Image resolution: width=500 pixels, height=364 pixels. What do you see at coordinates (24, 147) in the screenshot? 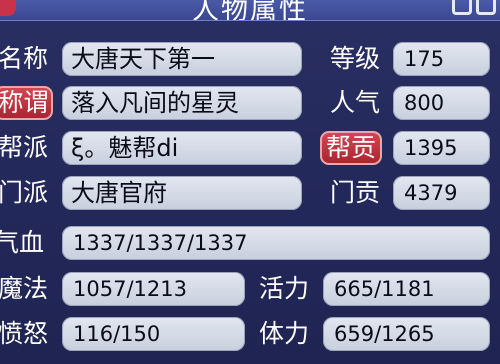
I see `guild-label: 帮派` at bounding box center [24, 147].